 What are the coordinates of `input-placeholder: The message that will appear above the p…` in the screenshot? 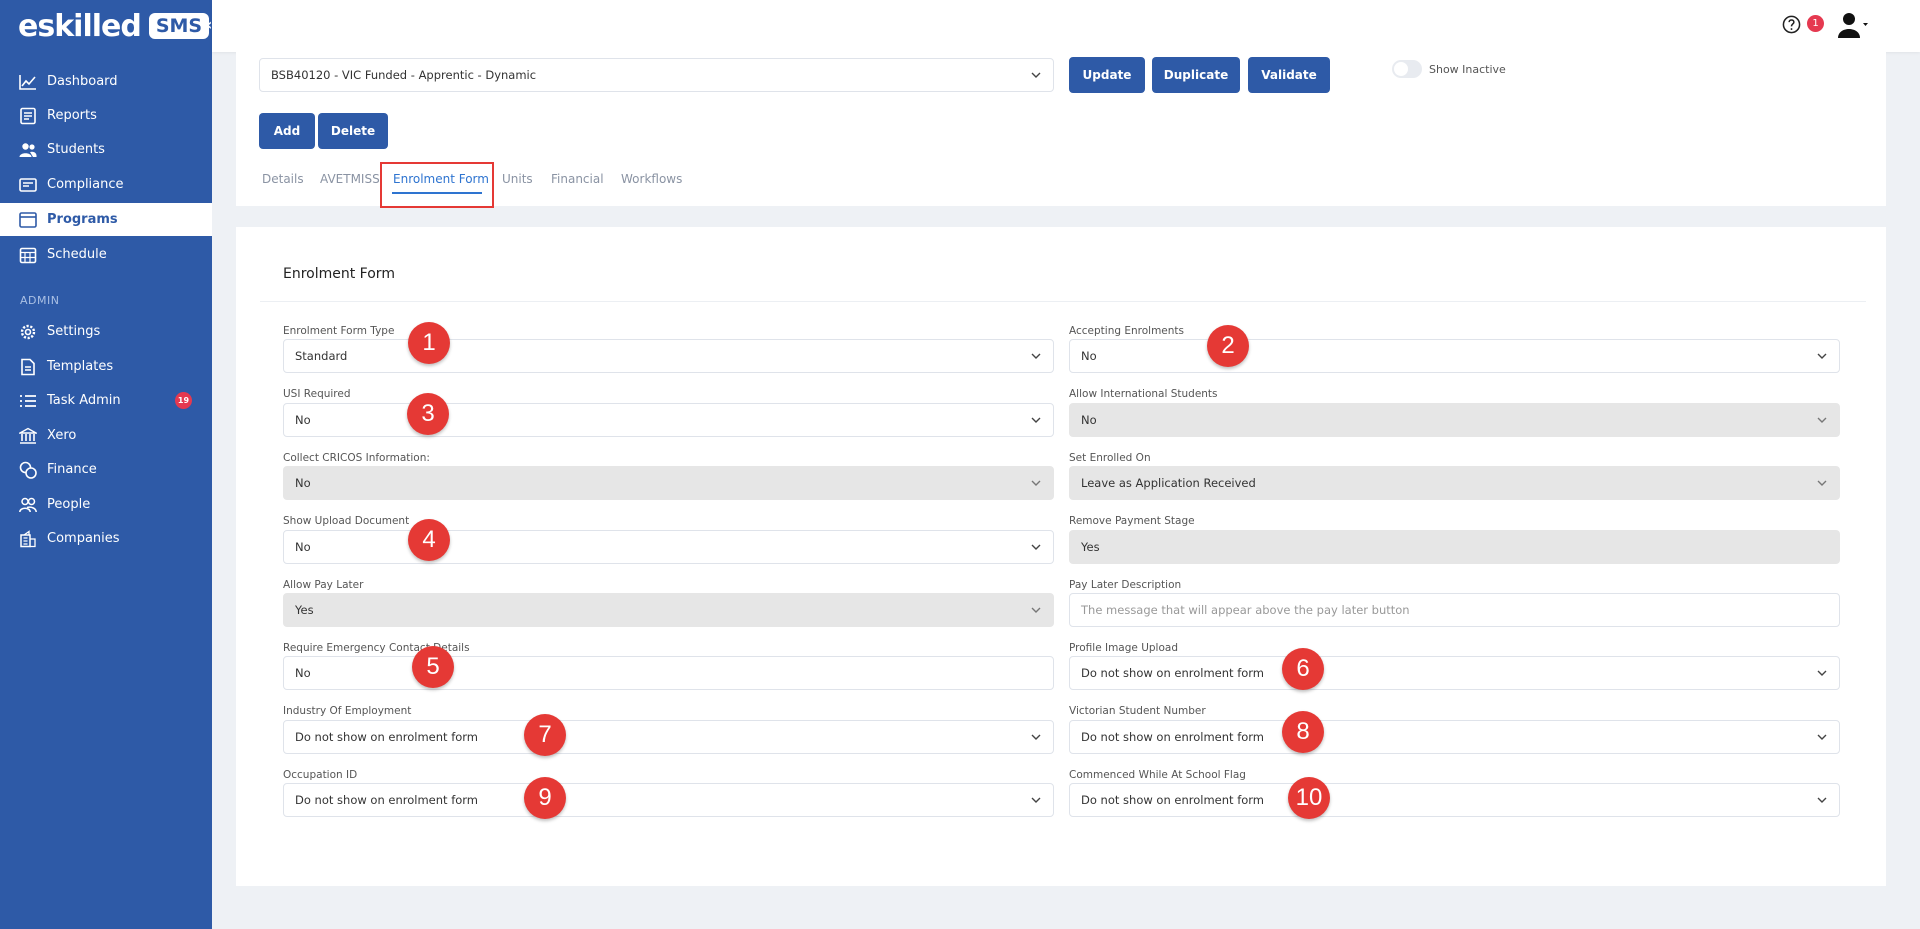 It's located at (1245, 610).